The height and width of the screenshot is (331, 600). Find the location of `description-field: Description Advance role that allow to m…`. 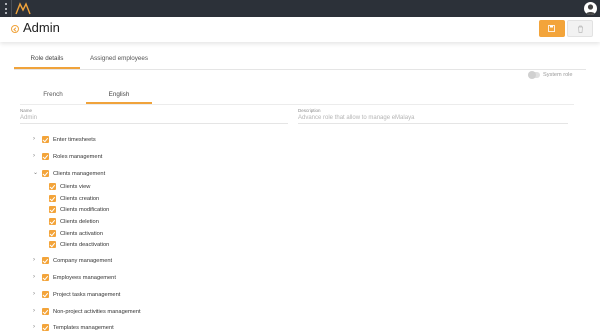

description-field: Description Advance role that allow to m… is located at coordinates (433, 116).